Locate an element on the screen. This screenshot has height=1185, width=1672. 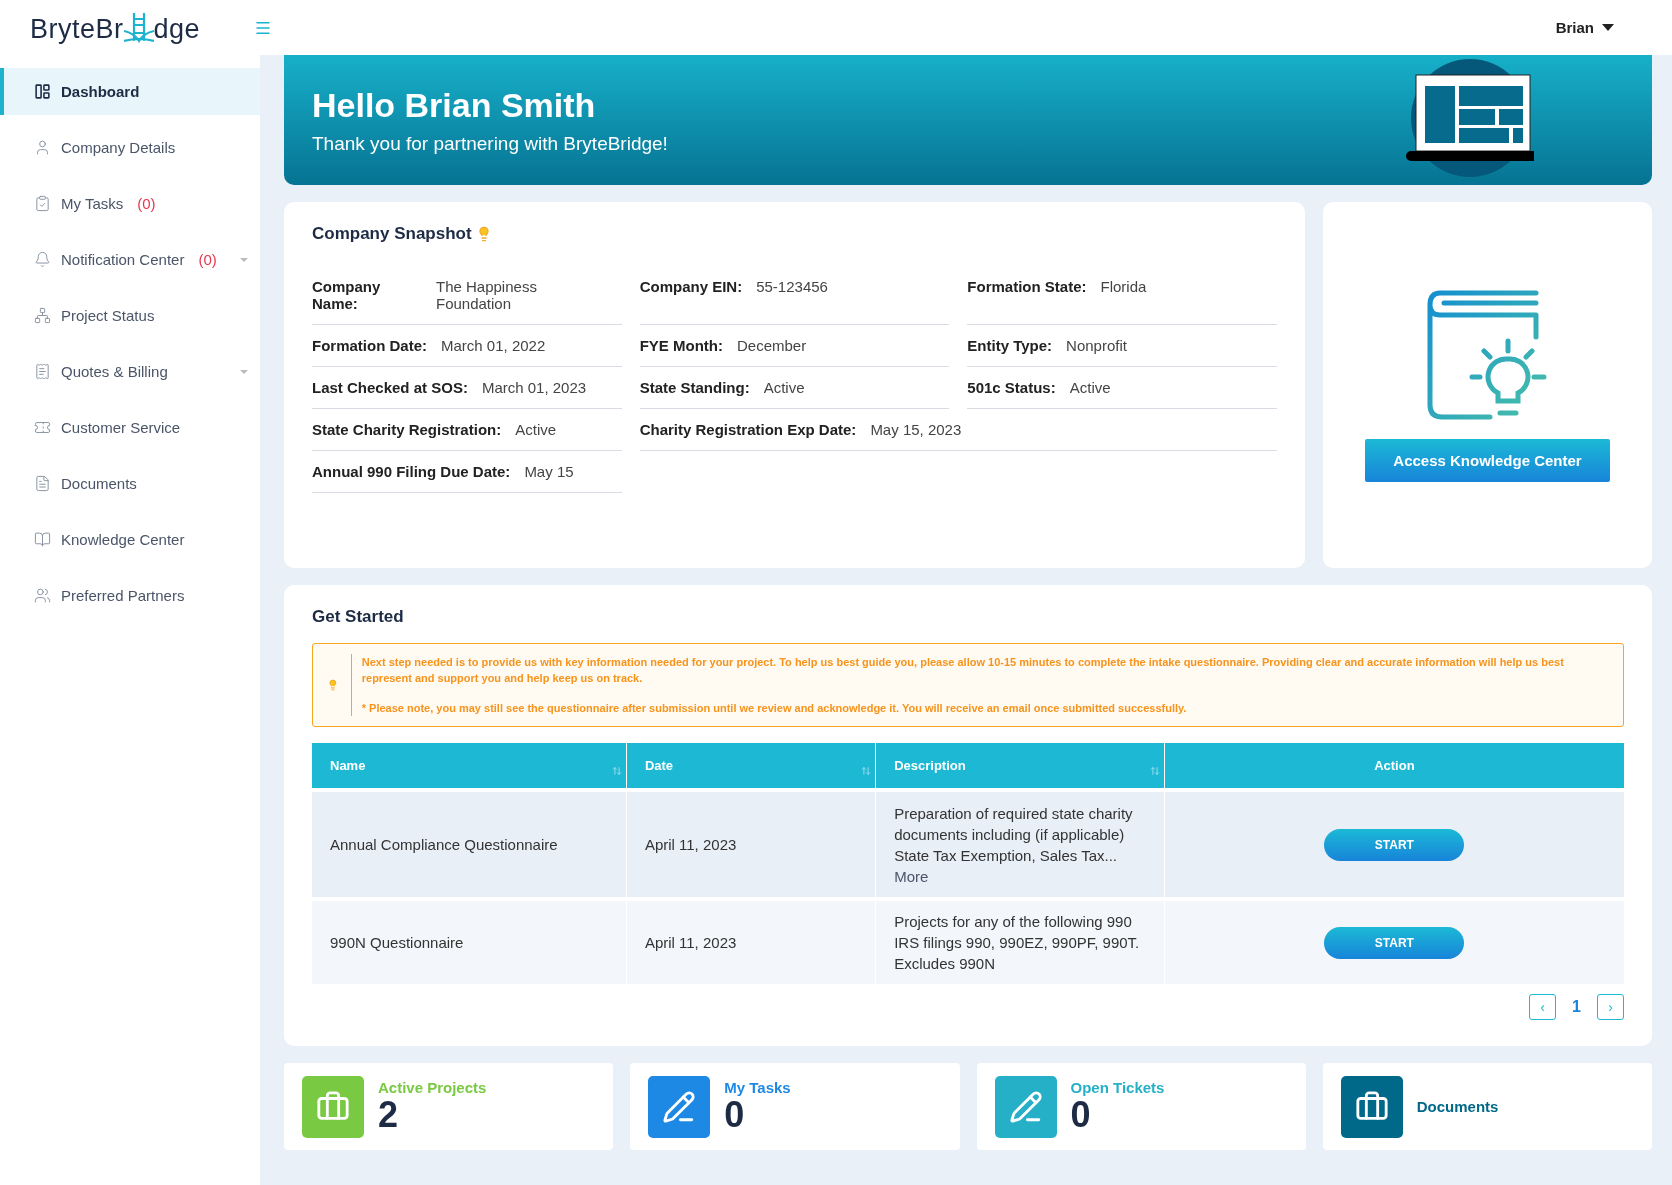
dashboard-icon is located at coordinates (42, 91).